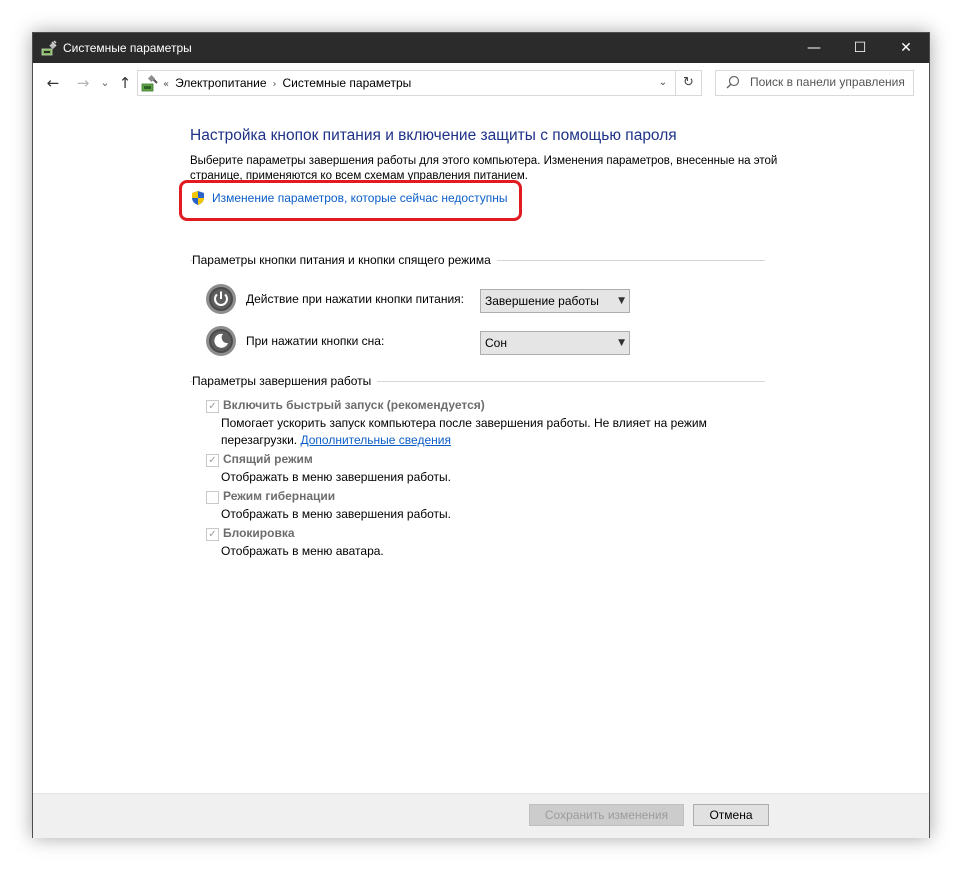 The image size is (961, 869). Describe the element at coordinates (53, 83) in the screenshot. I see `back-button: ←` at that location.